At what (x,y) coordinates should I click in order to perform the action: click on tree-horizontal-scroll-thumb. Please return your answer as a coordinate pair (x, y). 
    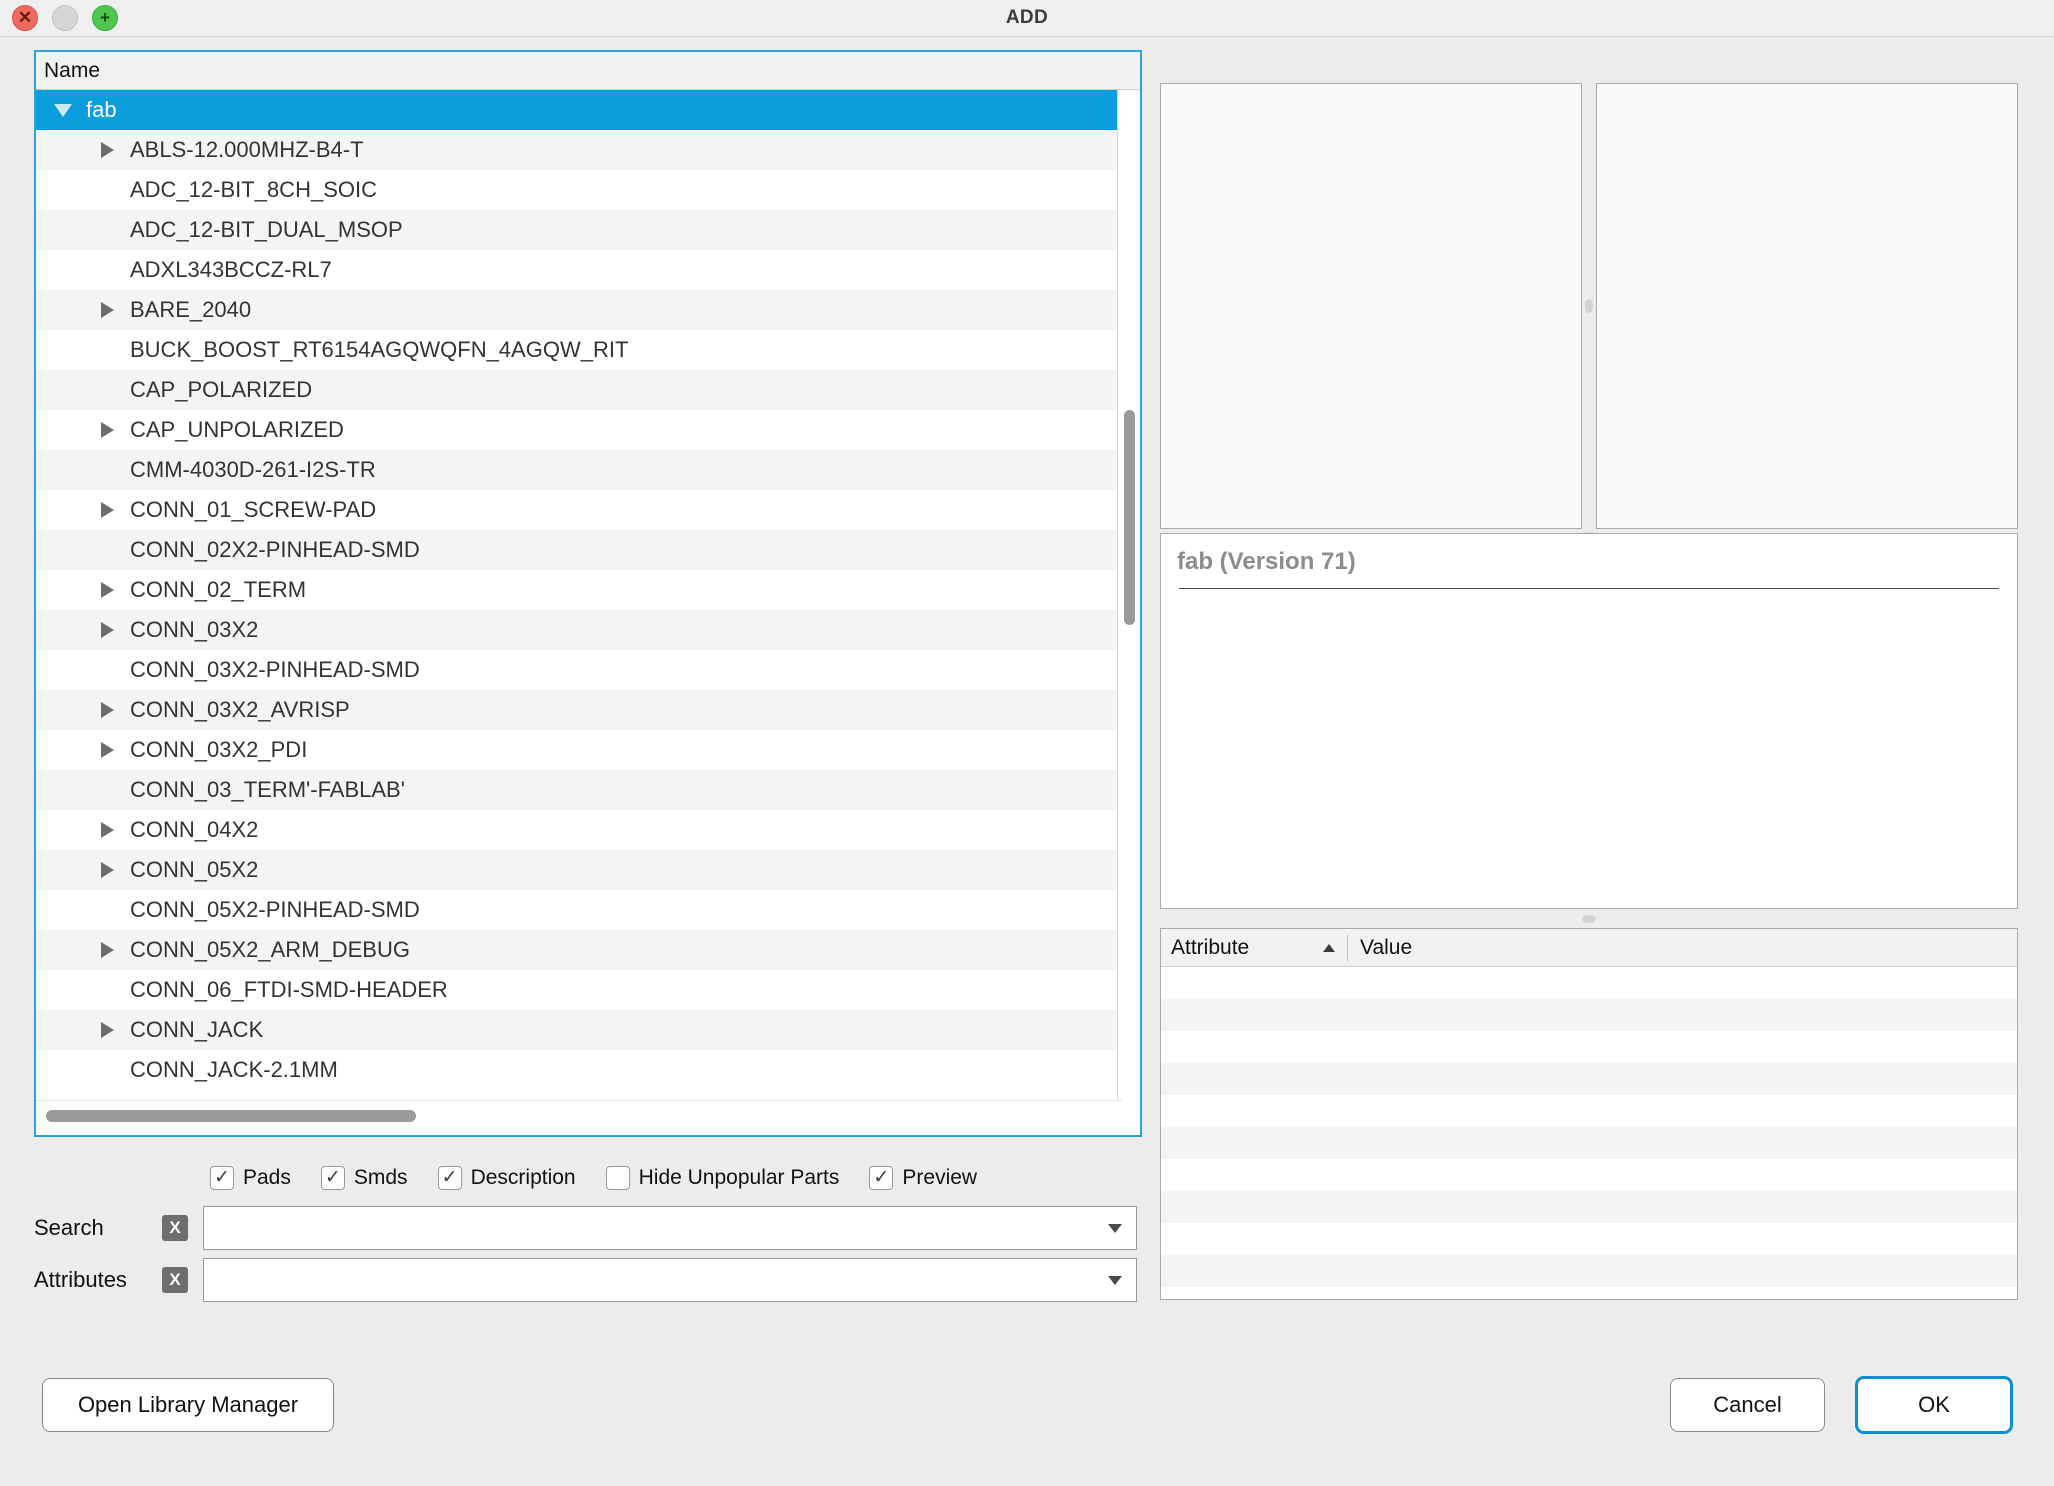
    Looking at the image, I should click on (231, 1116).